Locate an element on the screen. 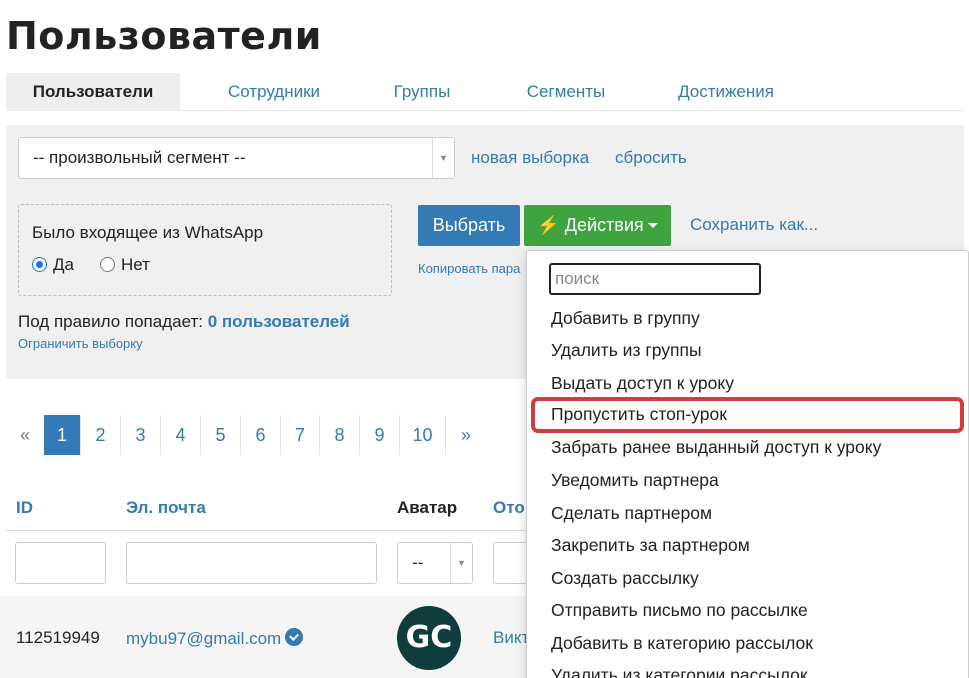 Image resolution: width=969 pixels, height=678 pixels. rule-label: Было входящее из WhatsApp is located at coordinates (148, 232).